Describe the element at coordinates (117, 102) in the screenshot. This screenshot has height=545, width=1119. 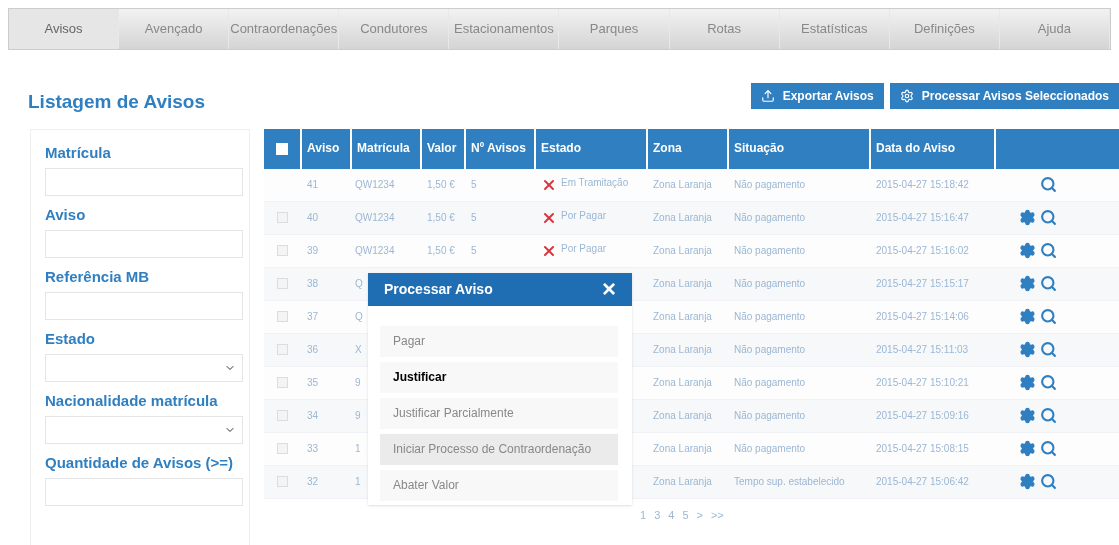
I see `page-title: Listagem de Avisos` at that location.